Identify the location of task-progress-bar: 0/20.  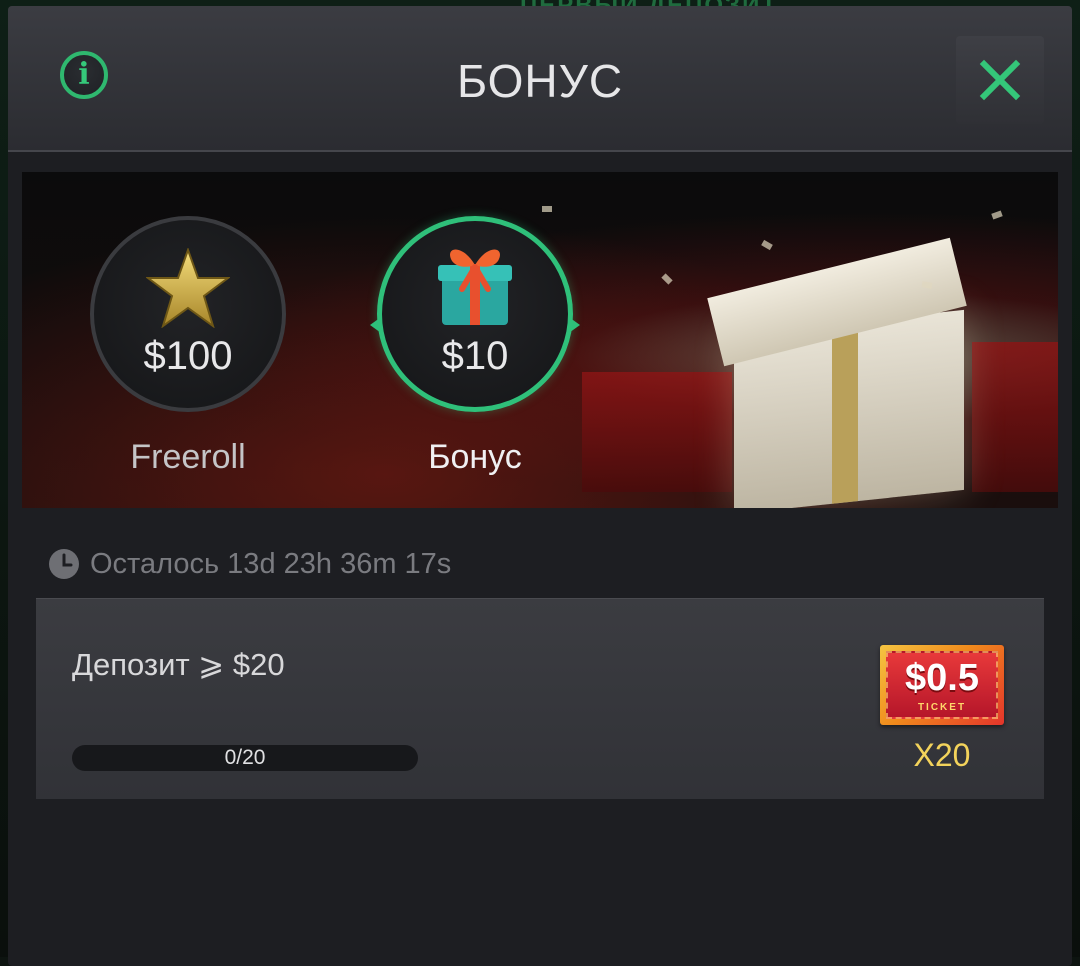
(245, 758).